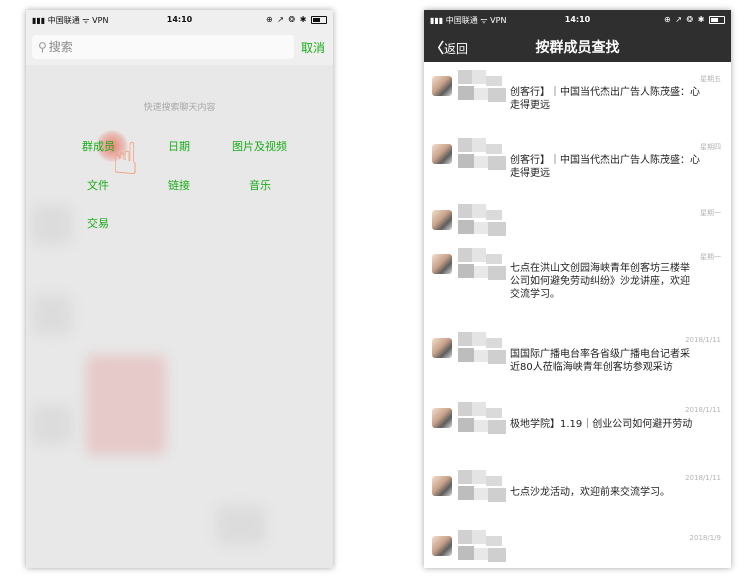 The image size is (756, 585). Describe the element at coordinates (42, 47) in the screenshot. I see `search-icon: ⚲` at that location.